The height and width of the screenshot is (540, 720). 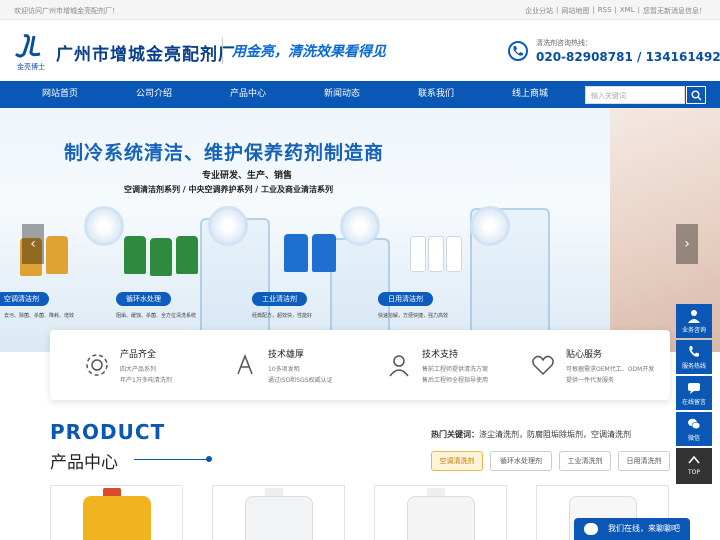 I want to click on tab-ac-cleaner: 空调清洗剂, so click(x=457, y=461).